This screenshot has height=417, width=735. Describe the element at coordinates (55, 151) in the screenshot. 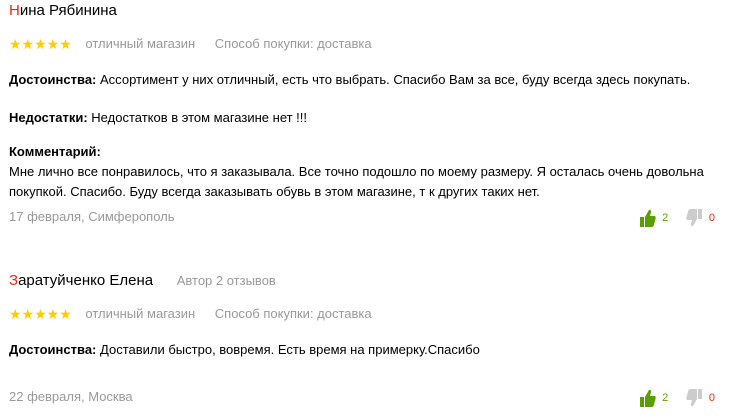

I see `comment-label: Комментарий:` at that location.